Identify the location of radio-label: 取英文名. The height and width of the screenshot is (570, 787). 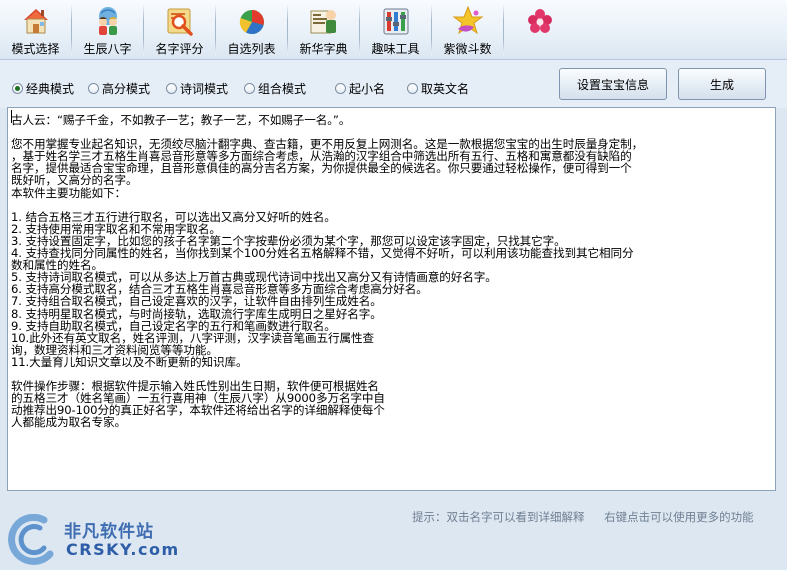
(445, 89).